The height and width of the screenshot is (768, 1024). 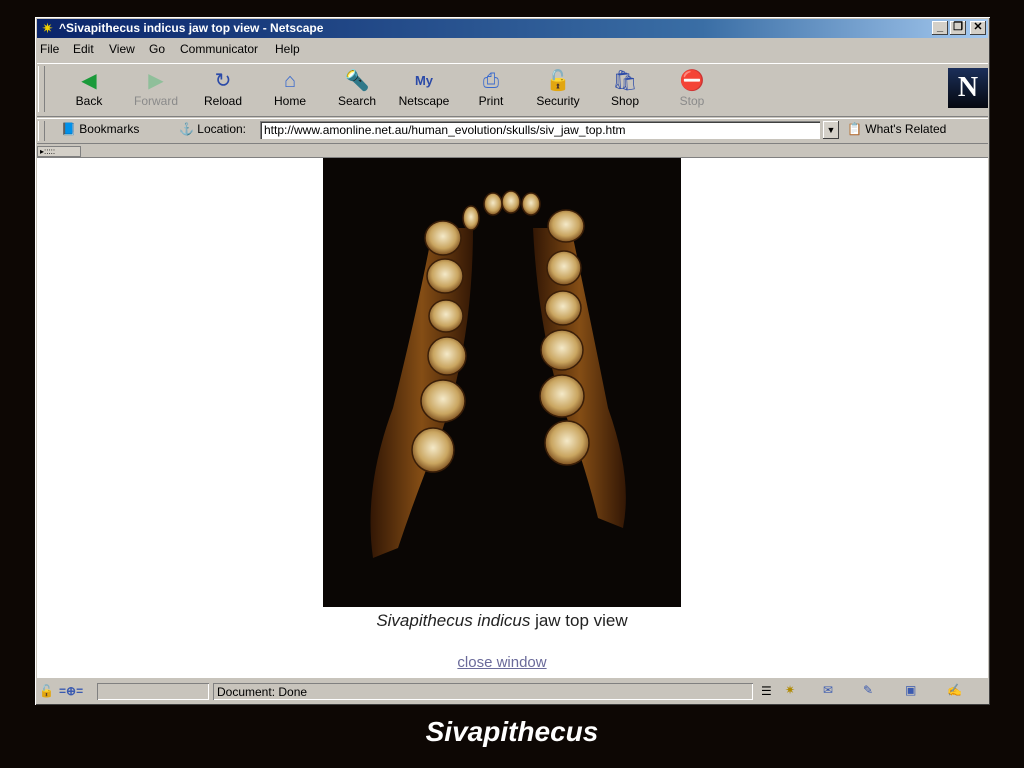 I want to click on print-label: Print, so click(x=491, y=101).